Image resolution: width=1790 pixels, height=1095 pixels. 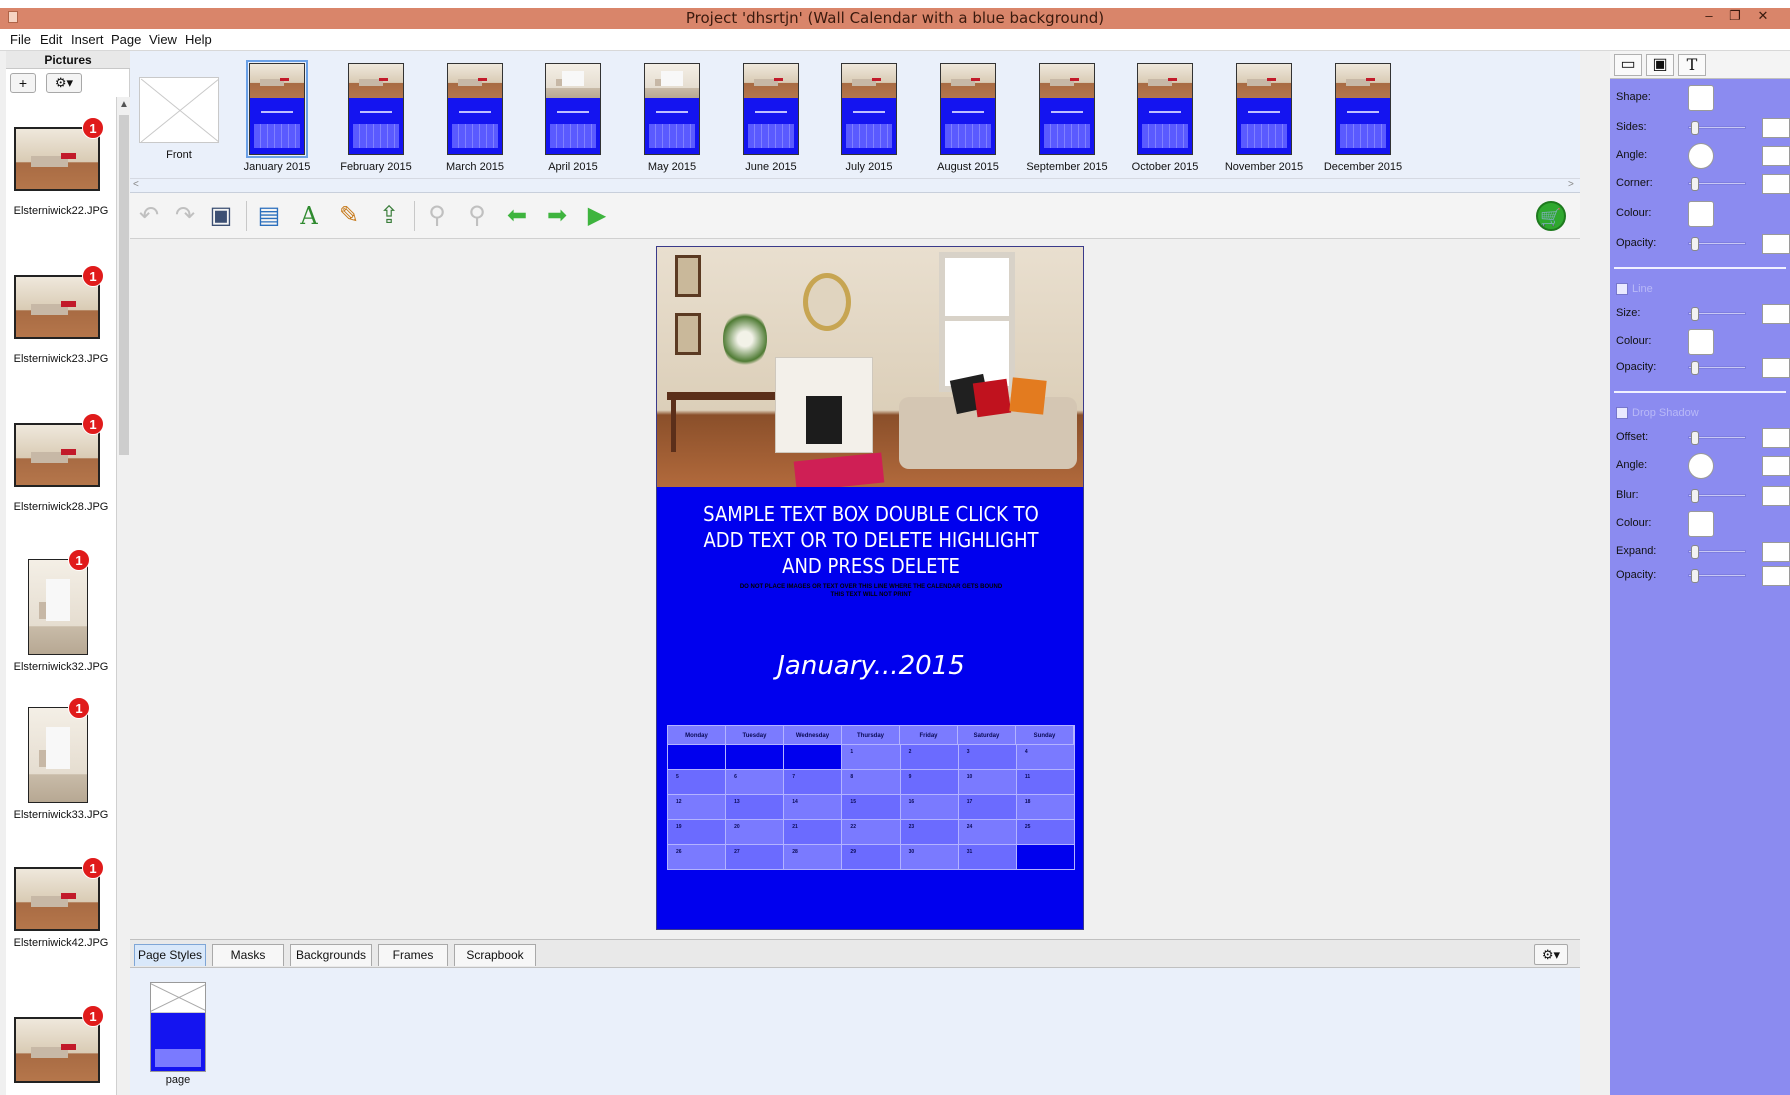 I want to click on zoom-in-icon: ⚲, so click(x=477, y=216).